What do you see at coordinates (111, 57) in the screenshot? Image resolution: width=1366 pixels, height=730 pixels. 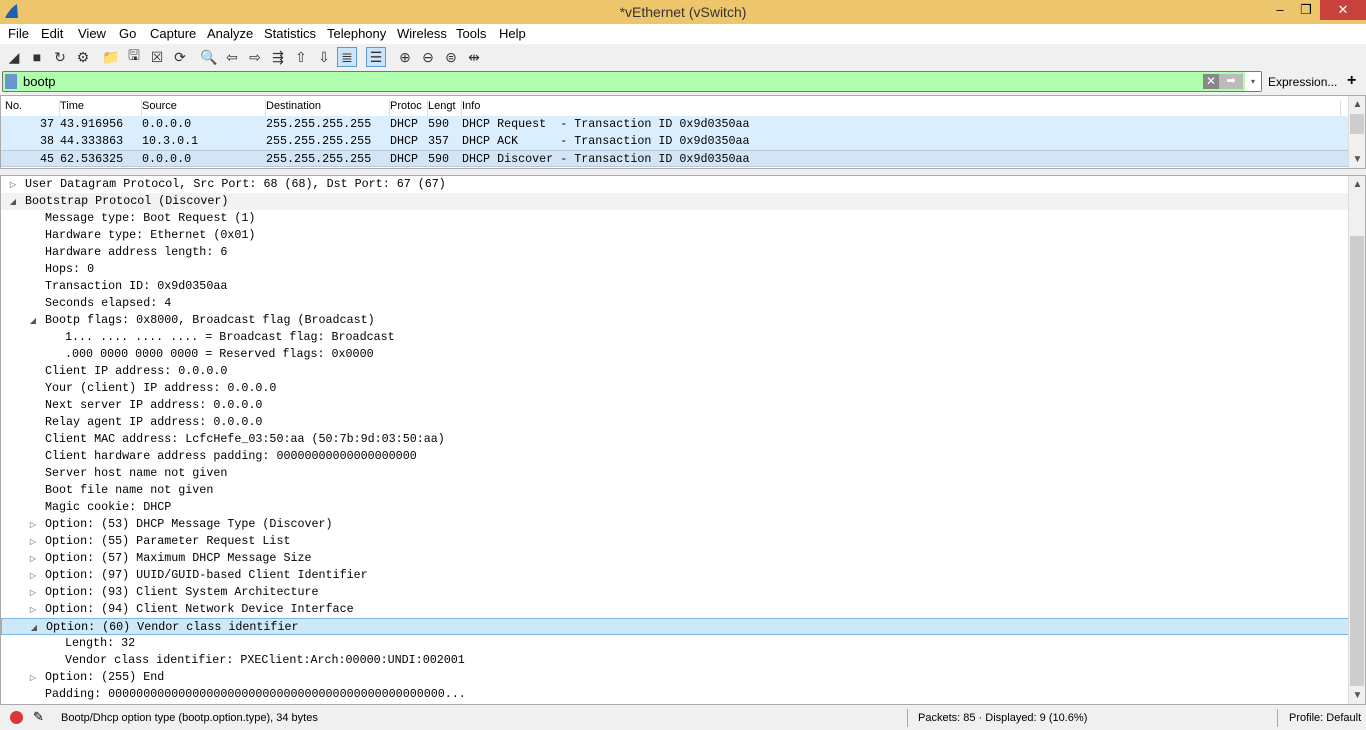 I see `open-file-button: 📁` at bounding box center [111, 57].